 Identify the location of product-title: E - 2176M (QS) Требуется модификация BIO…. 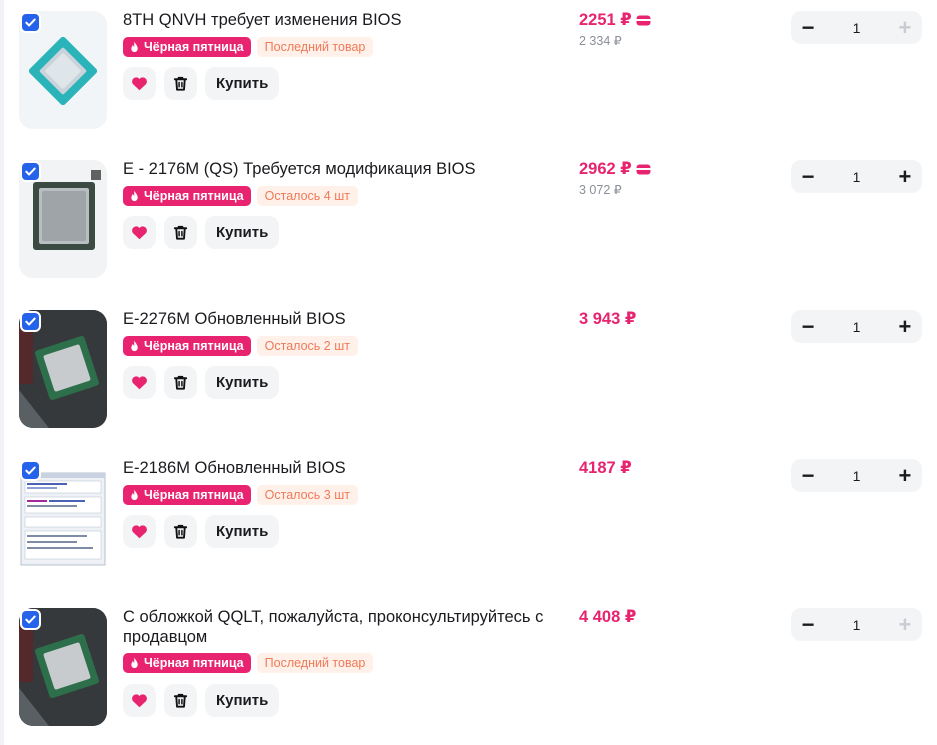
(338, 169).